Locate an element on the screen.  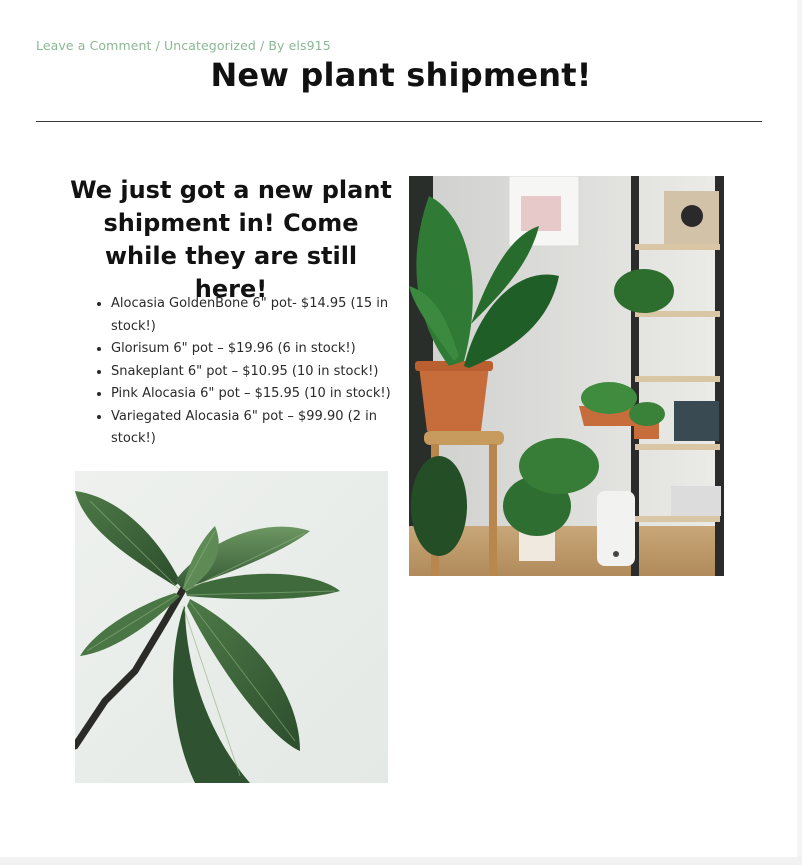
author-link: els915 is located at coordinates (310, 45).